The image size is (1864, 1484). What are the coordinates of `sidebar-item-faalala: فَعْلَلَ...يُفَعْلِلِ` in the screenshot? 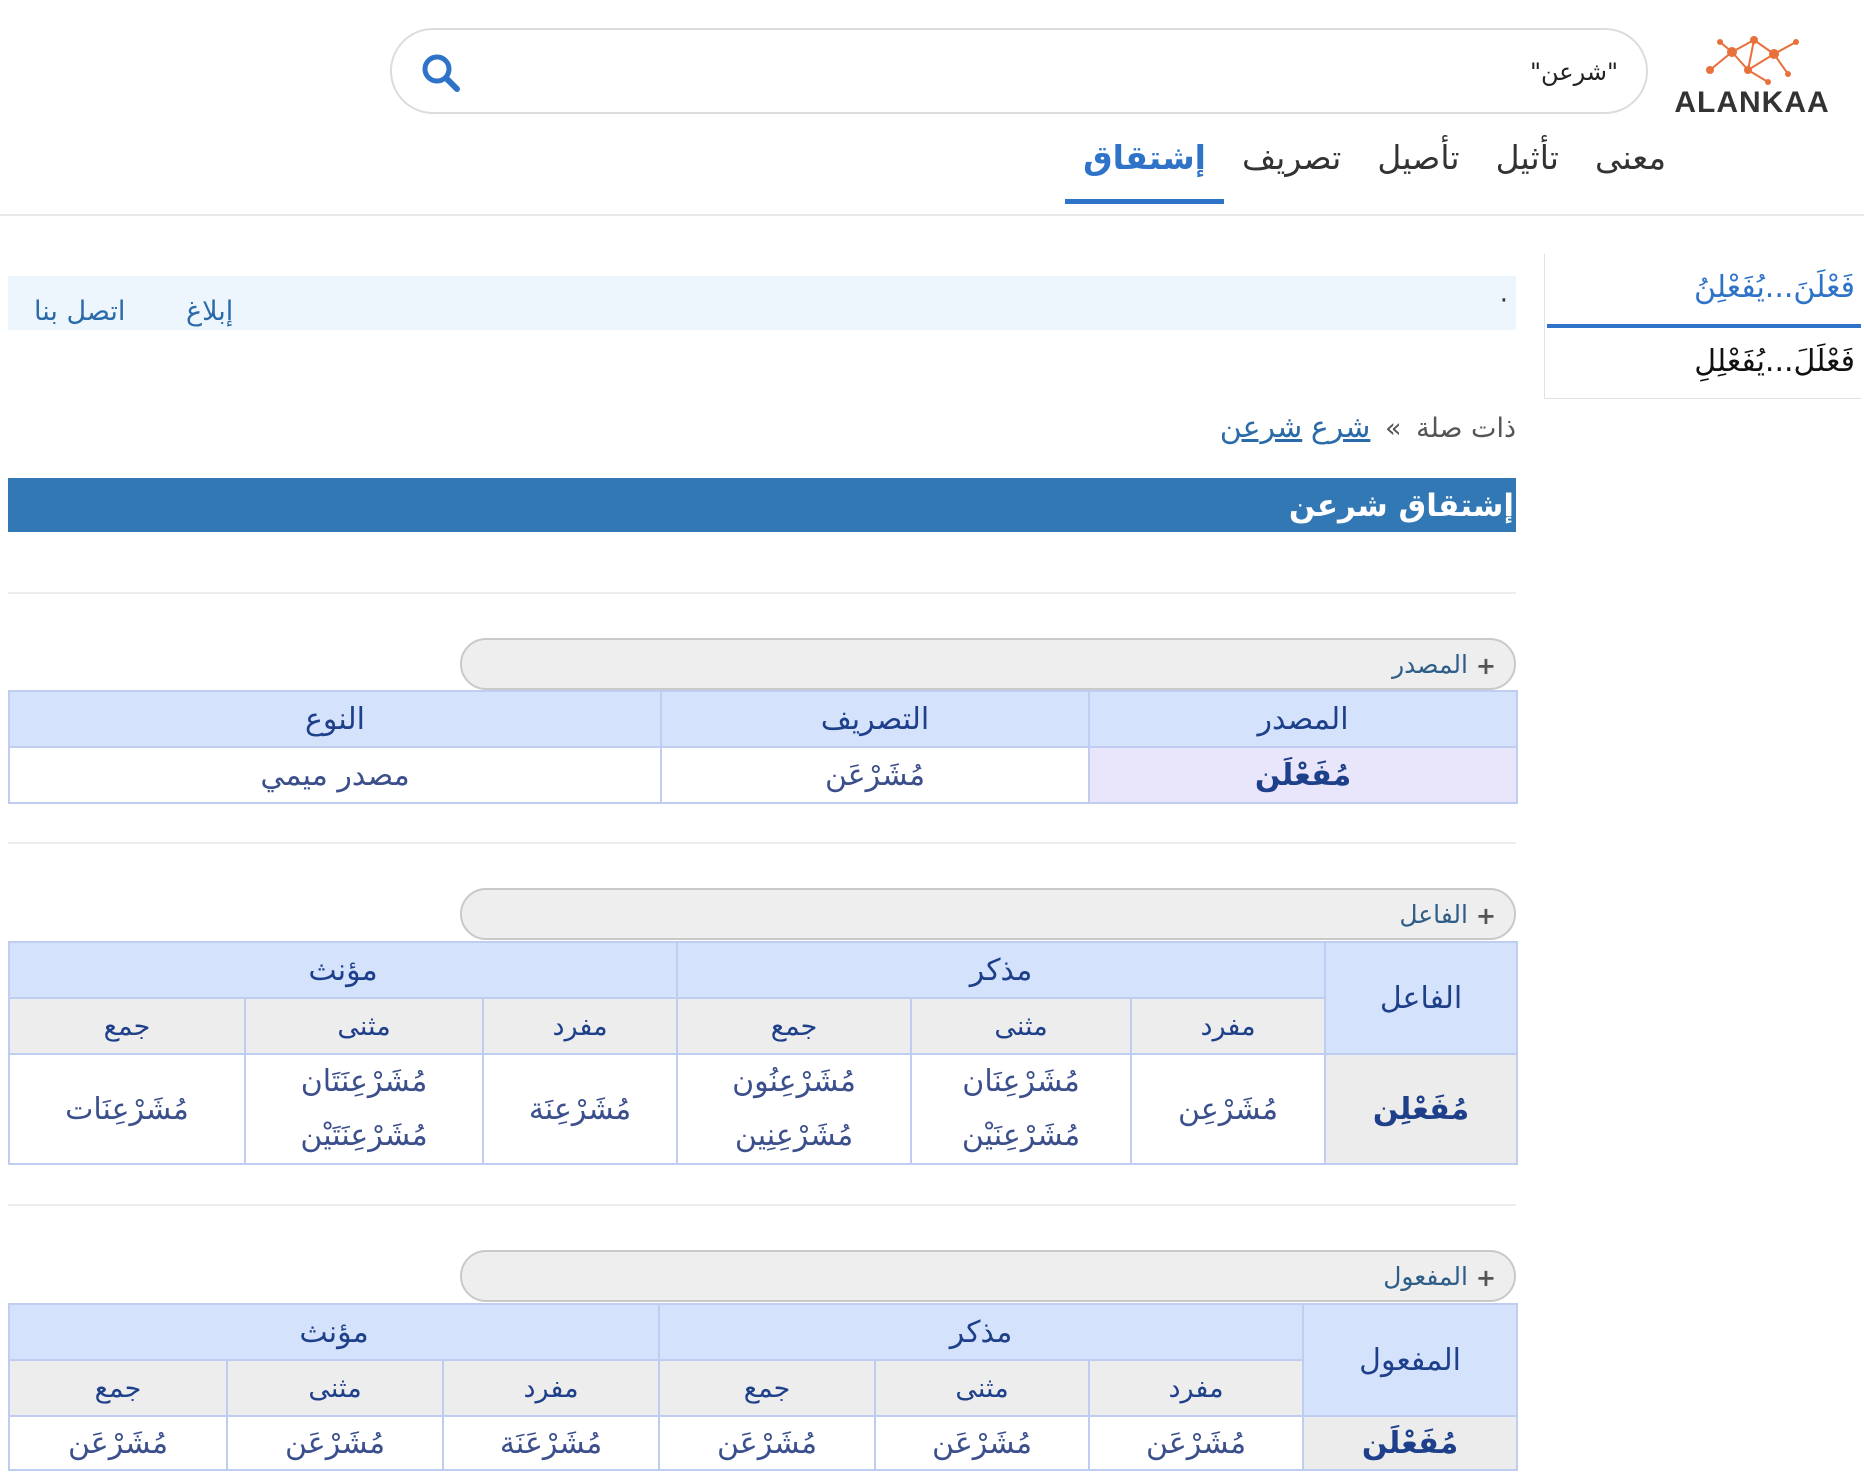 It's located at (1774, 361).